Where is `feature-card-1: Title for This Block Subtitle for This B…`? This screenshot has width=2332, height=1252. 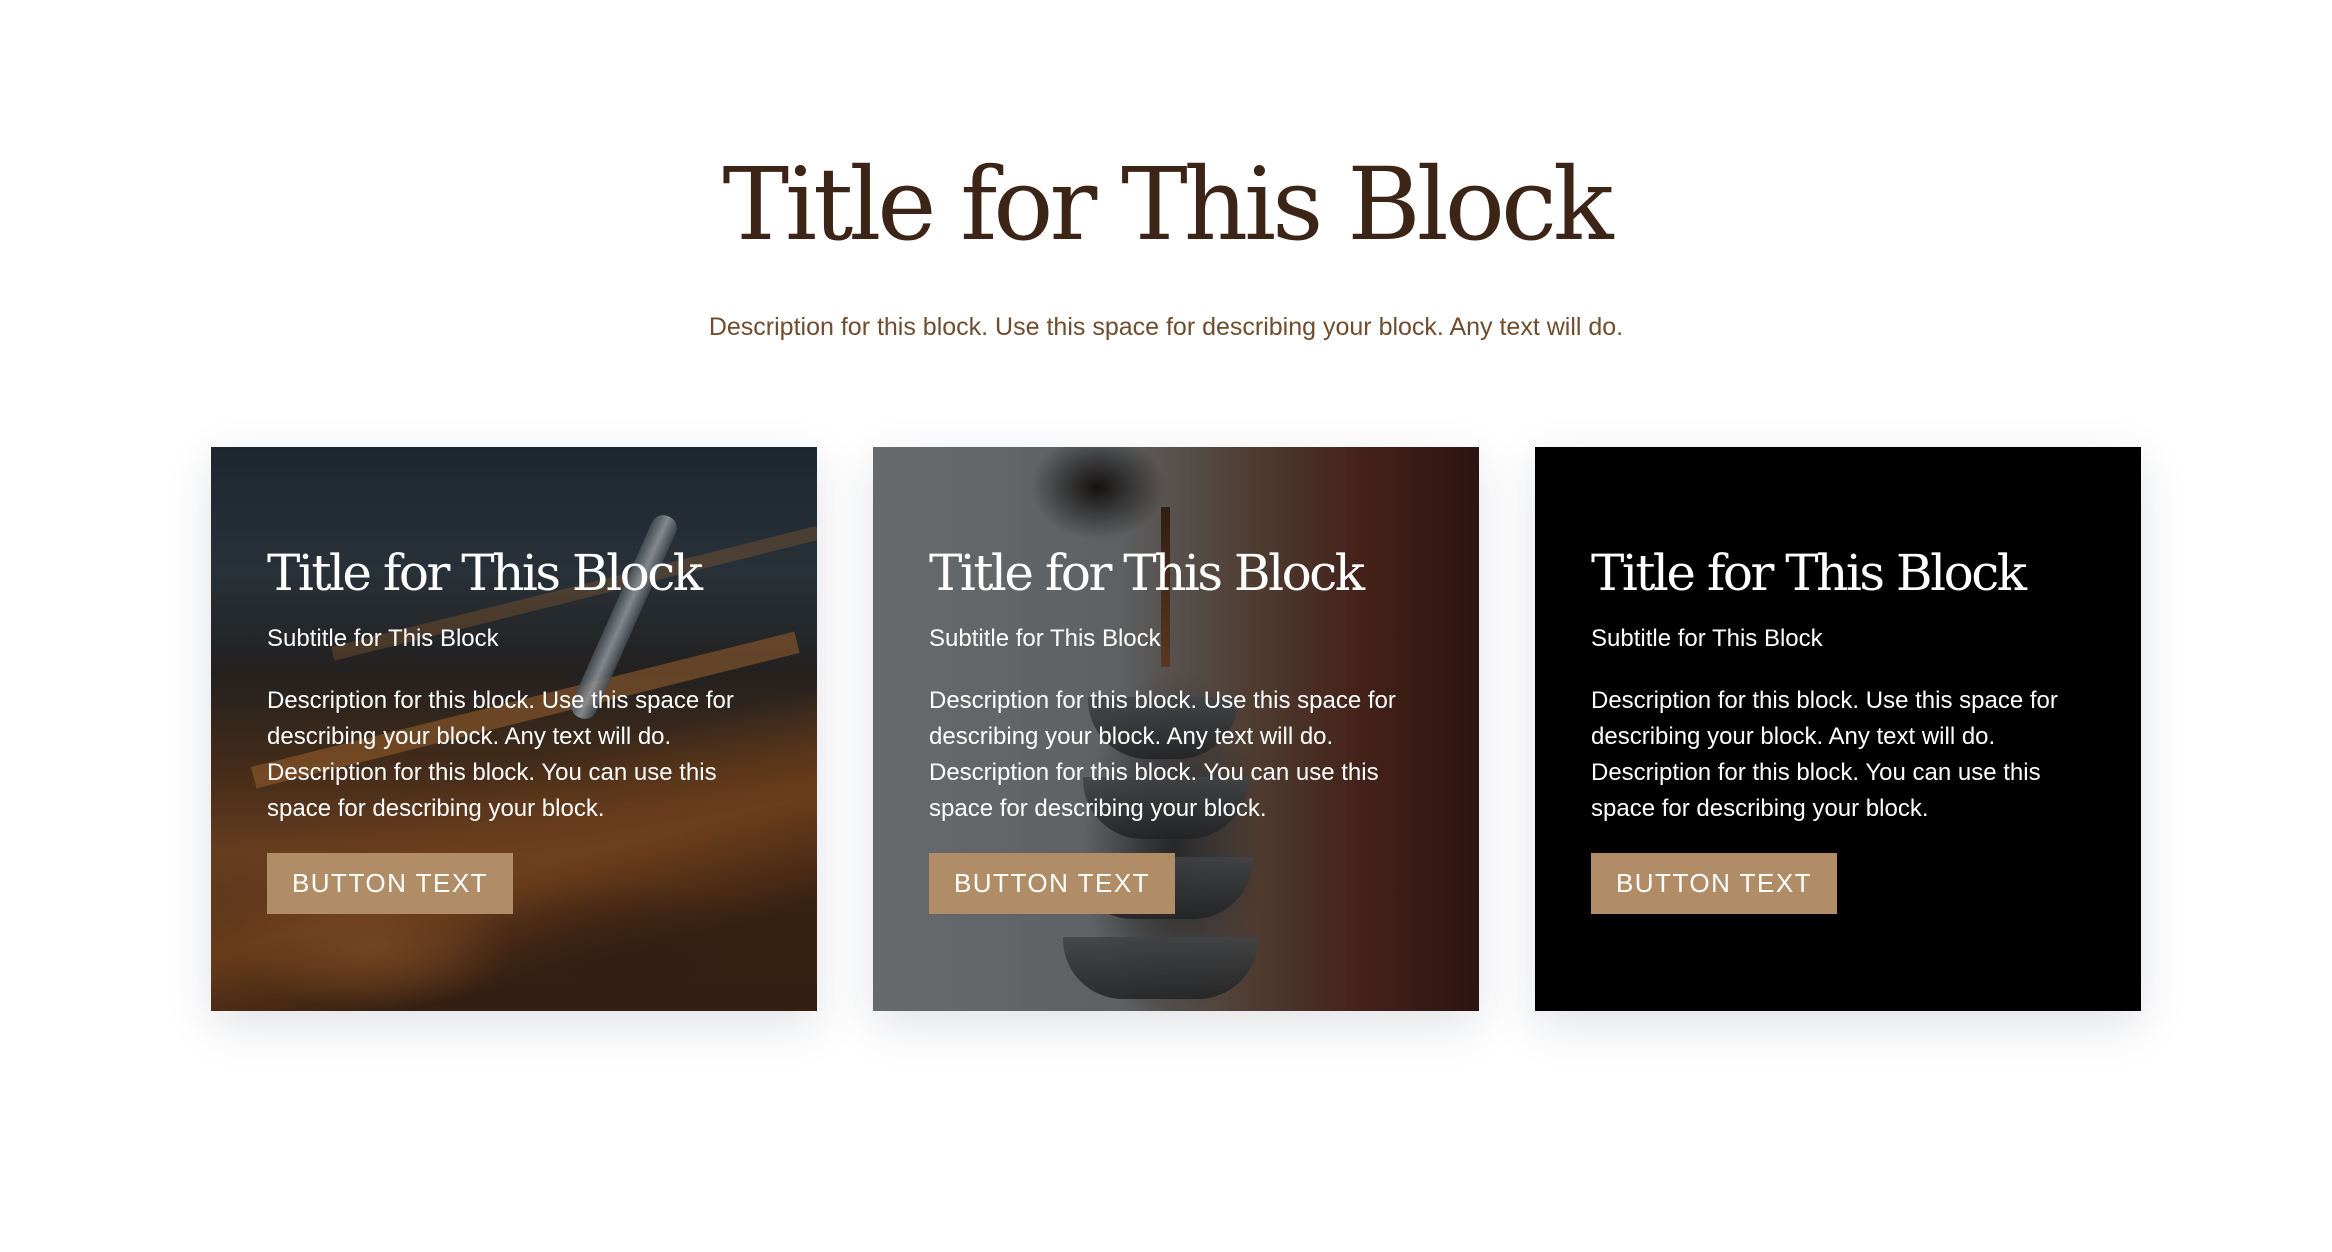 feature-card-1: Title for This Block Subtitle for This B… is located at coordinates (514, 729).